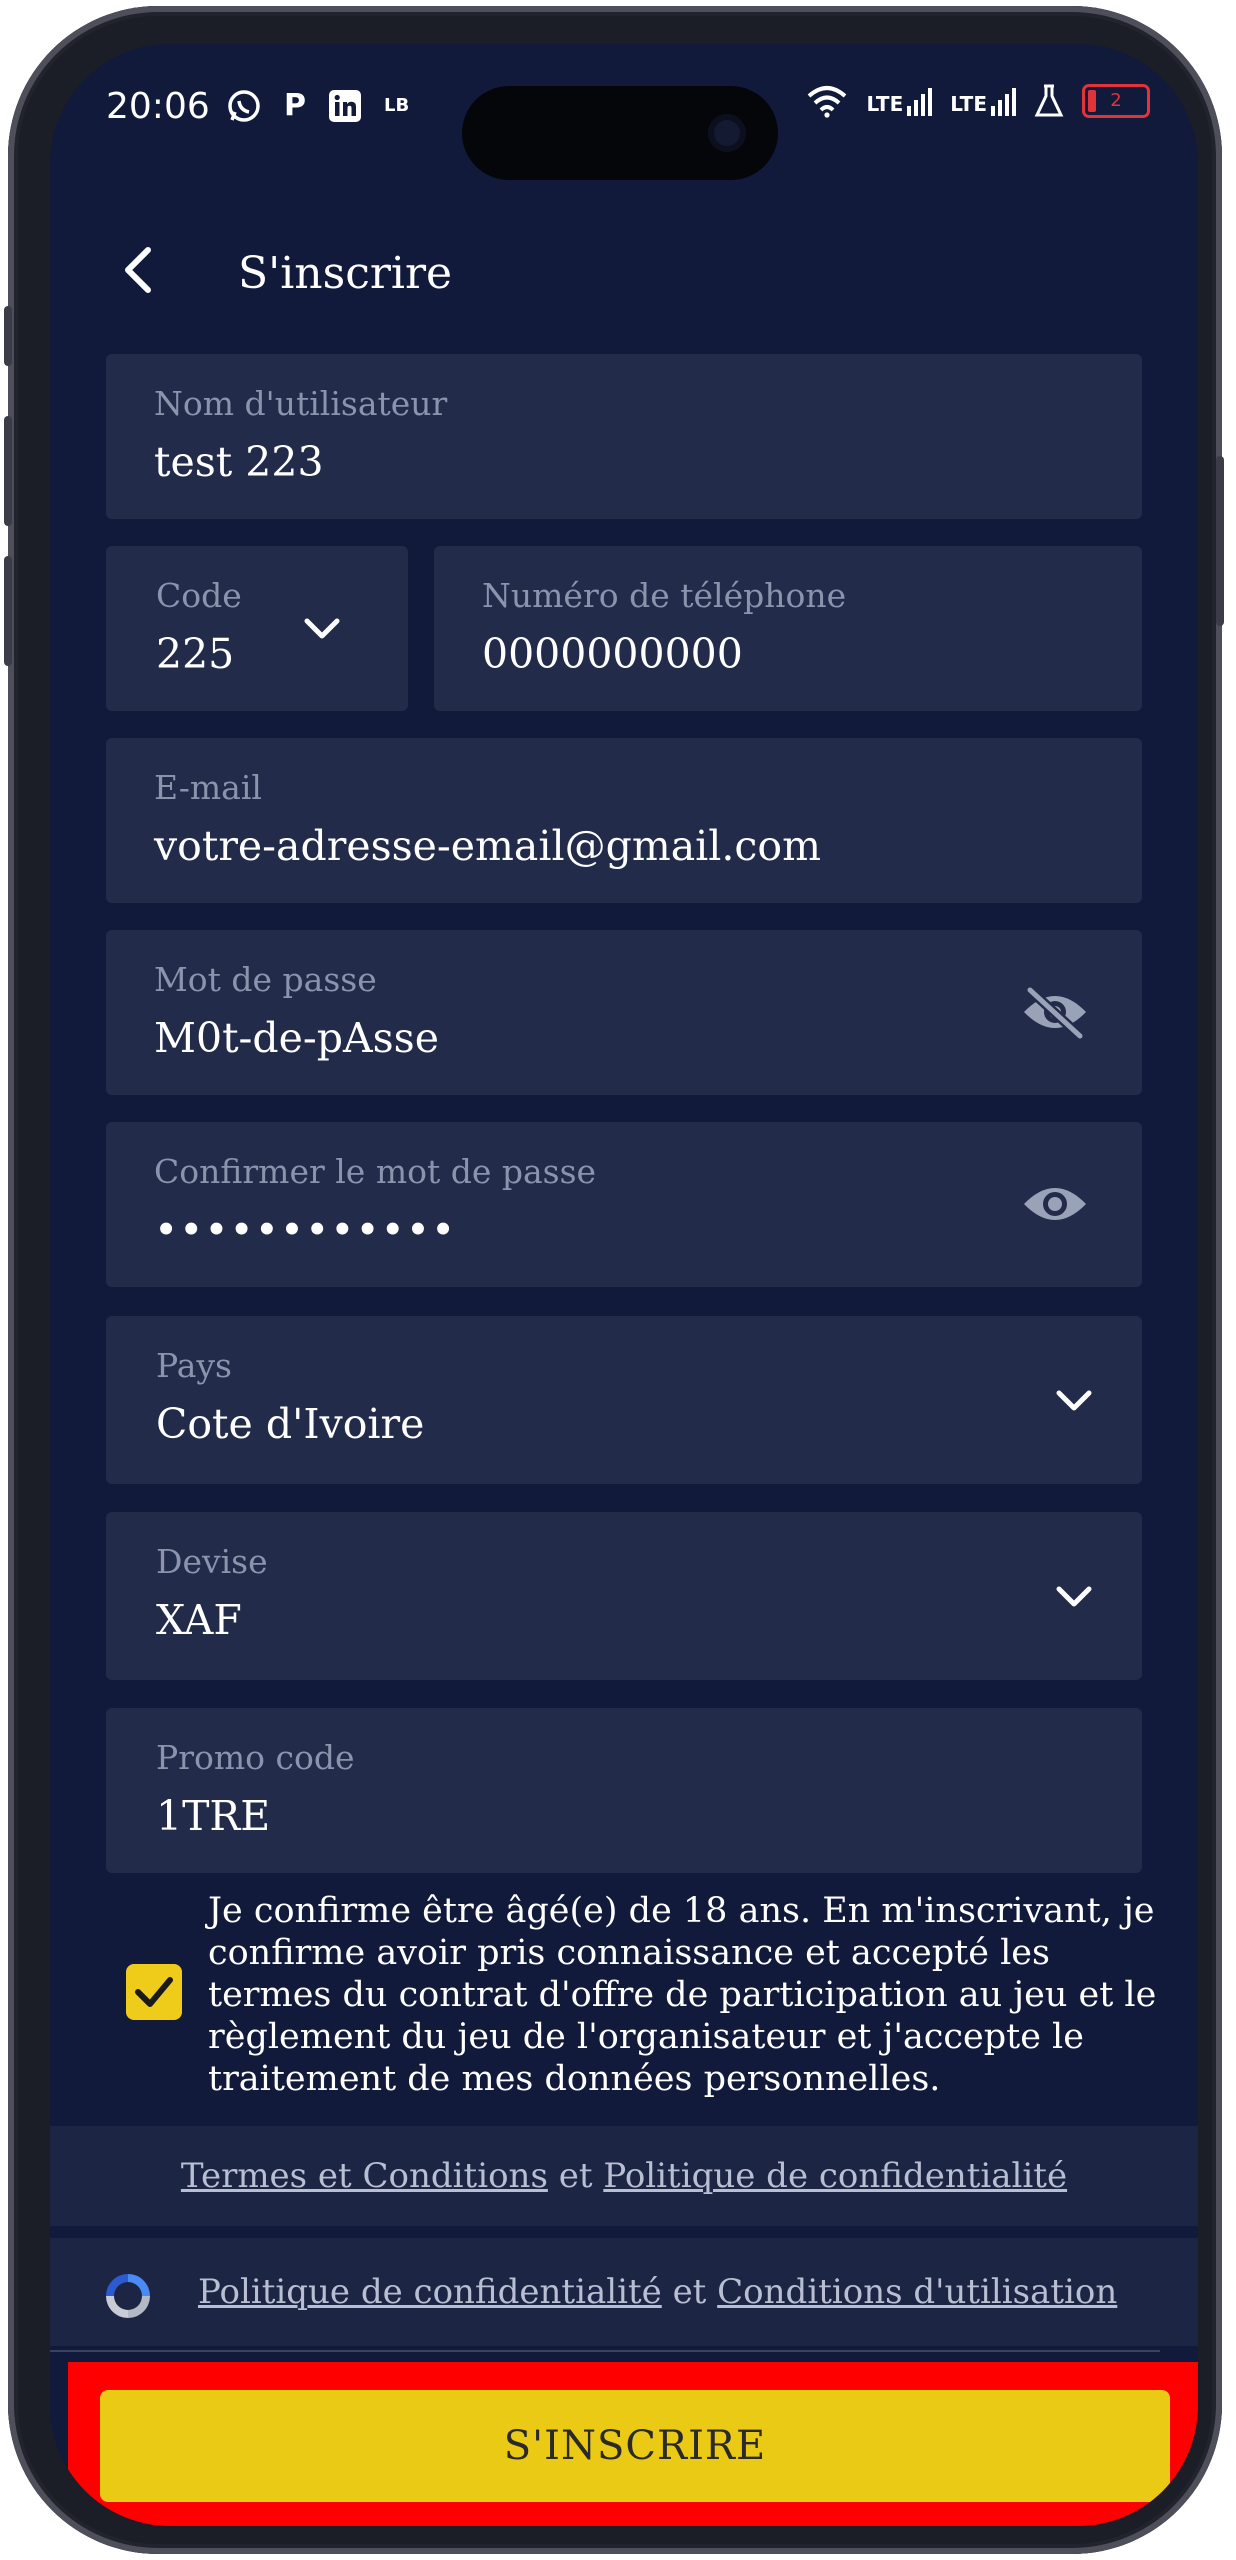 Image resolution: width=1236 pixels, height=2560 pixels. I want to click on field-label: Pays, so click(194, 1365).